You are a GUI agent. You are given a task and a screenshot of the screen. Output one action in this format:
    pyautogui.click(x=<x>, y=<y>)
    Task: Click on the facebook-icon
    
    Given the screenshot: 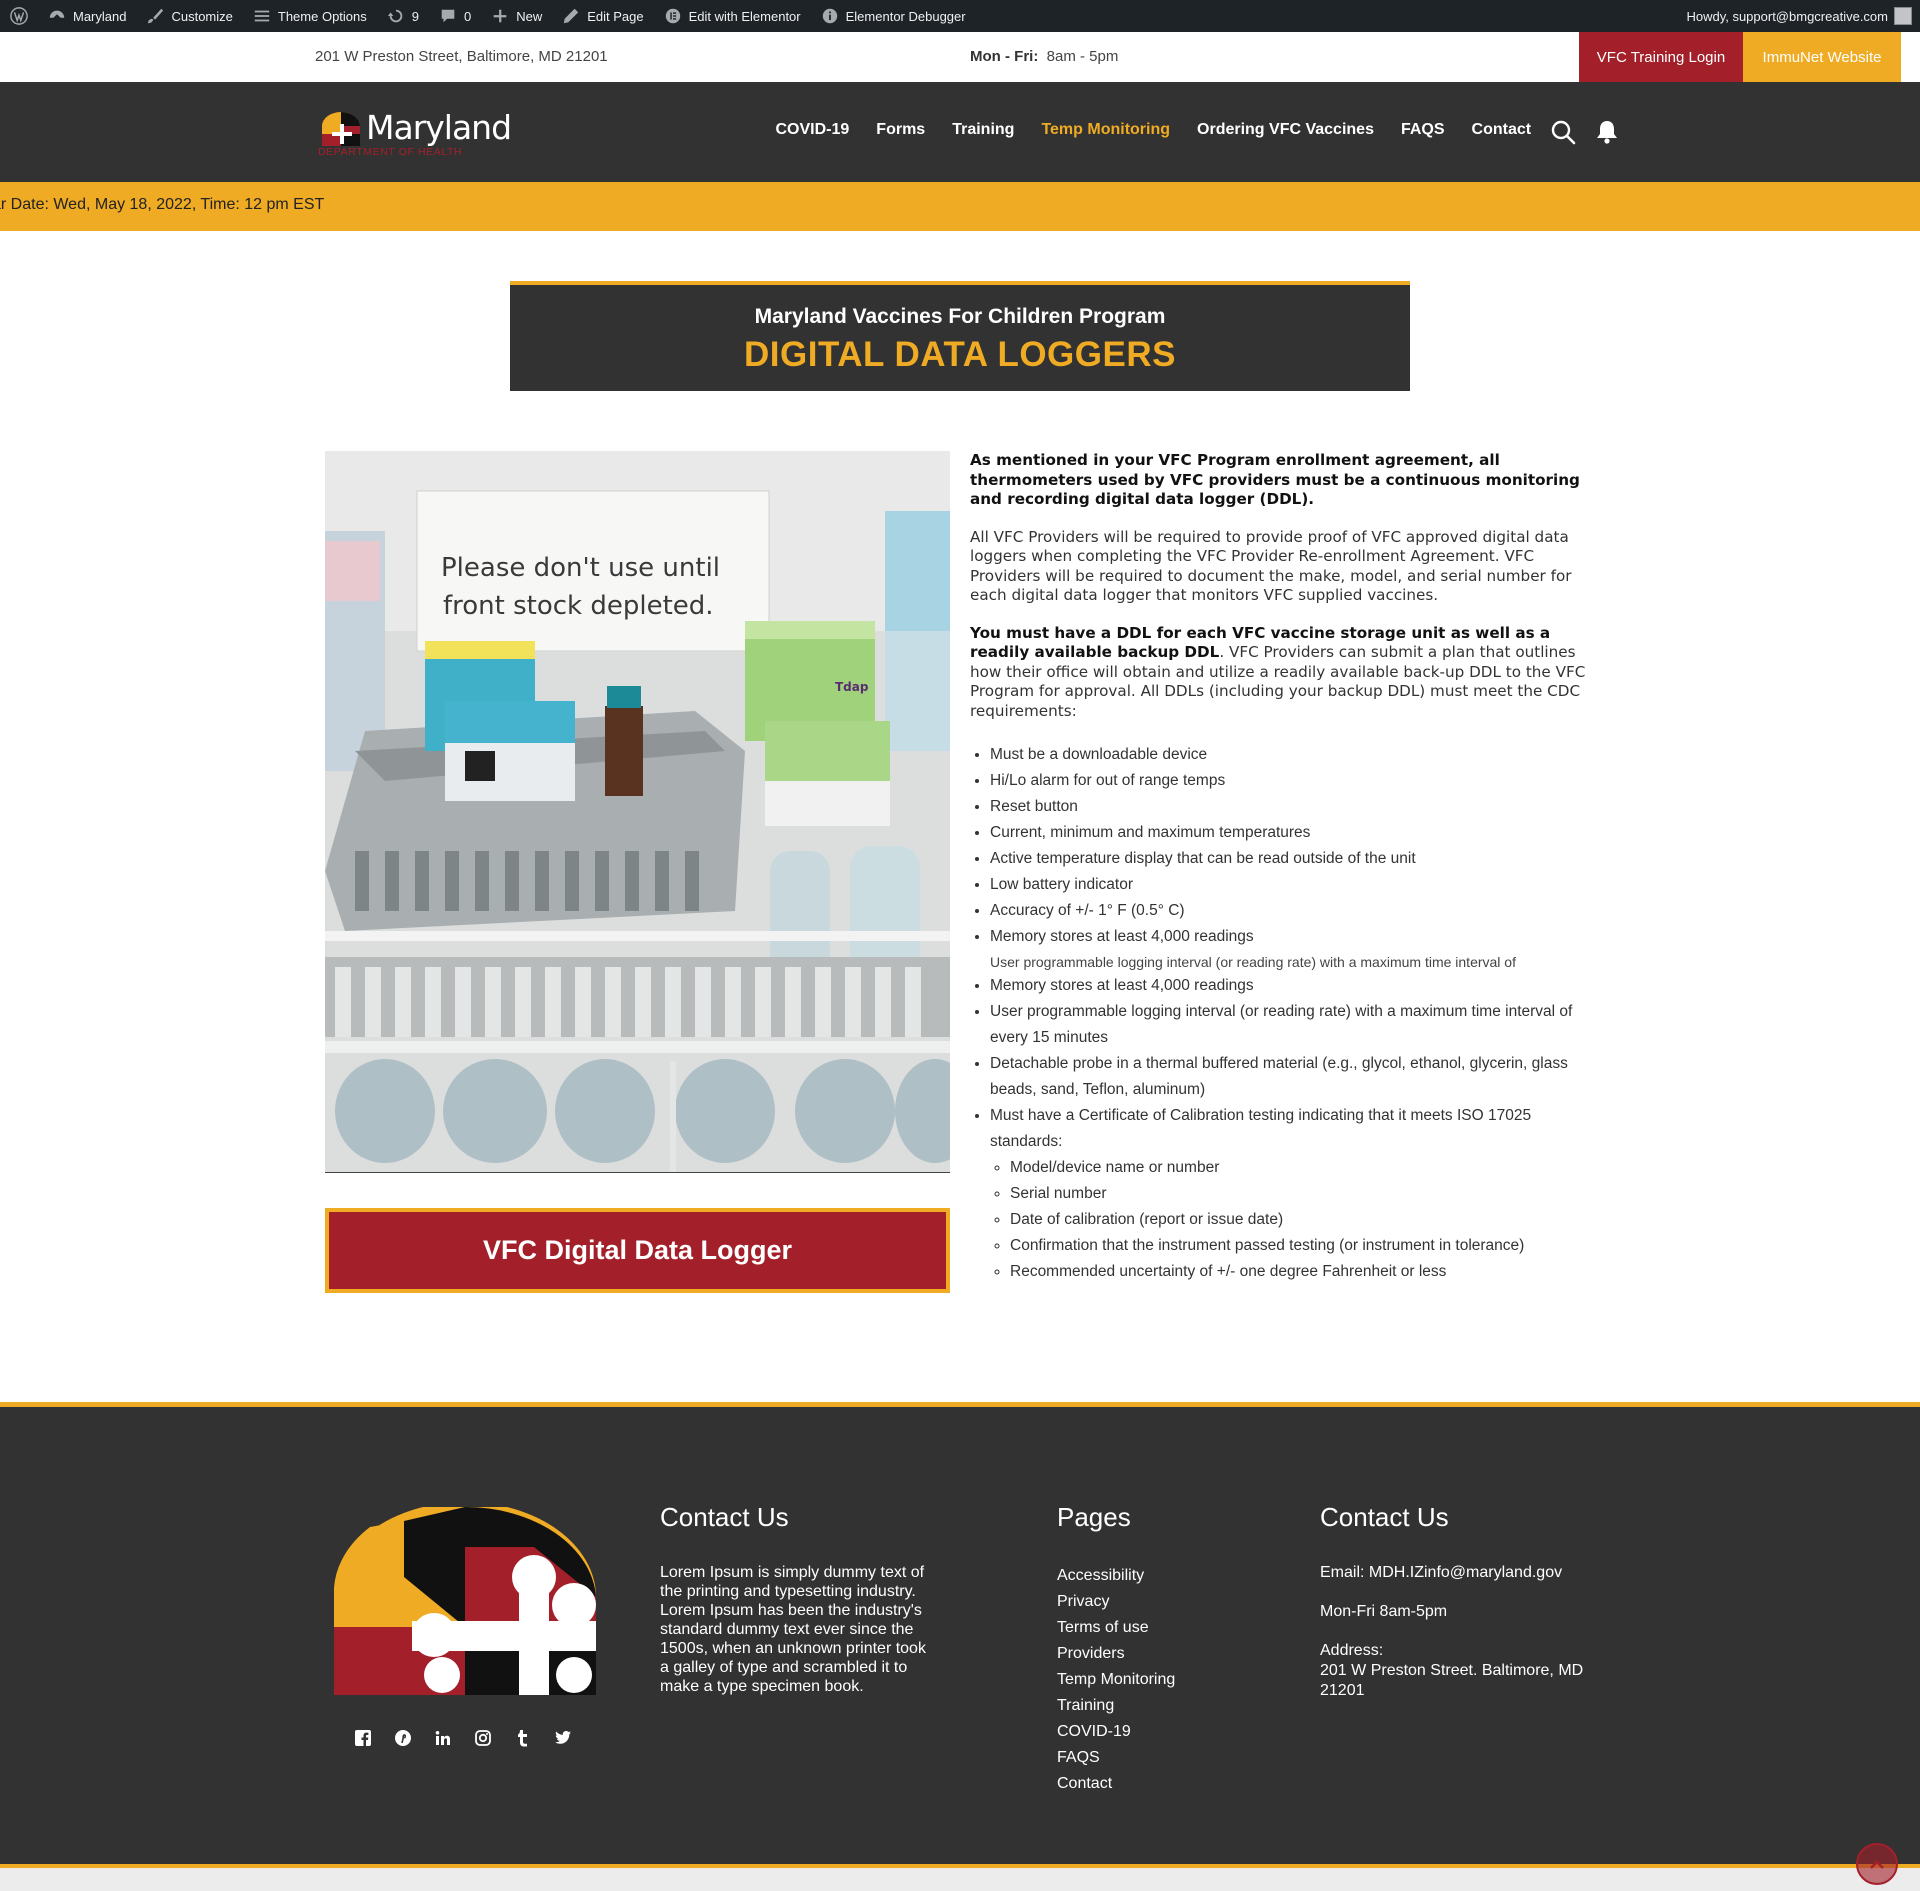 What is the action you would take?
    pyautogui.click(x=363, y=1738)
    